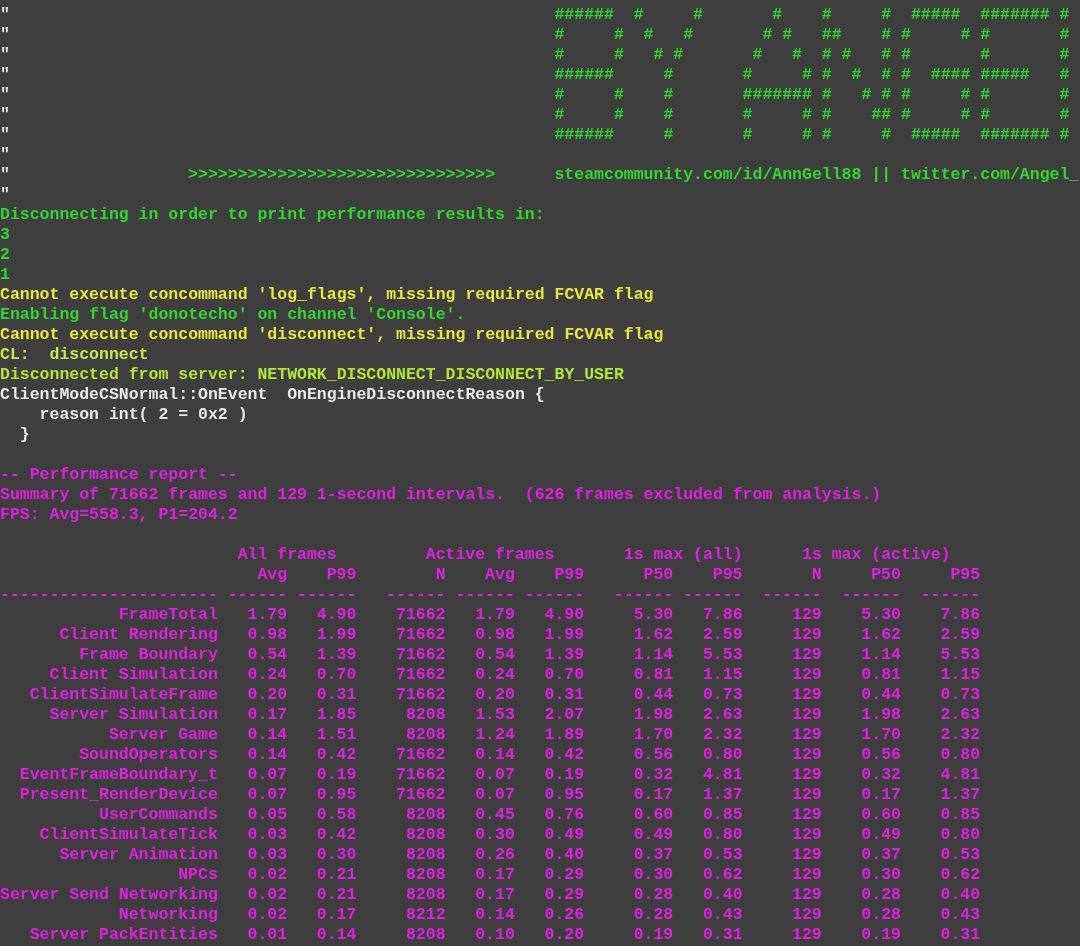  What do you see at coordinates (197, 875) in the screenshot?
I see `row-label: NPCs` at bounding box center [197, 875].